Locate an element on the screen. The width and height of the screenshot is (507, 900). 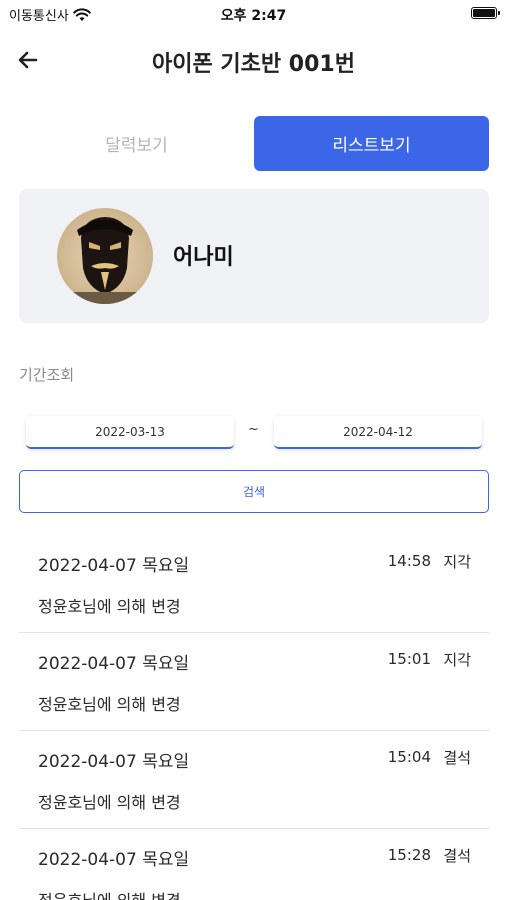
view-toggle: 달력보기 리스트보기 is located at coordinates (254, 143).